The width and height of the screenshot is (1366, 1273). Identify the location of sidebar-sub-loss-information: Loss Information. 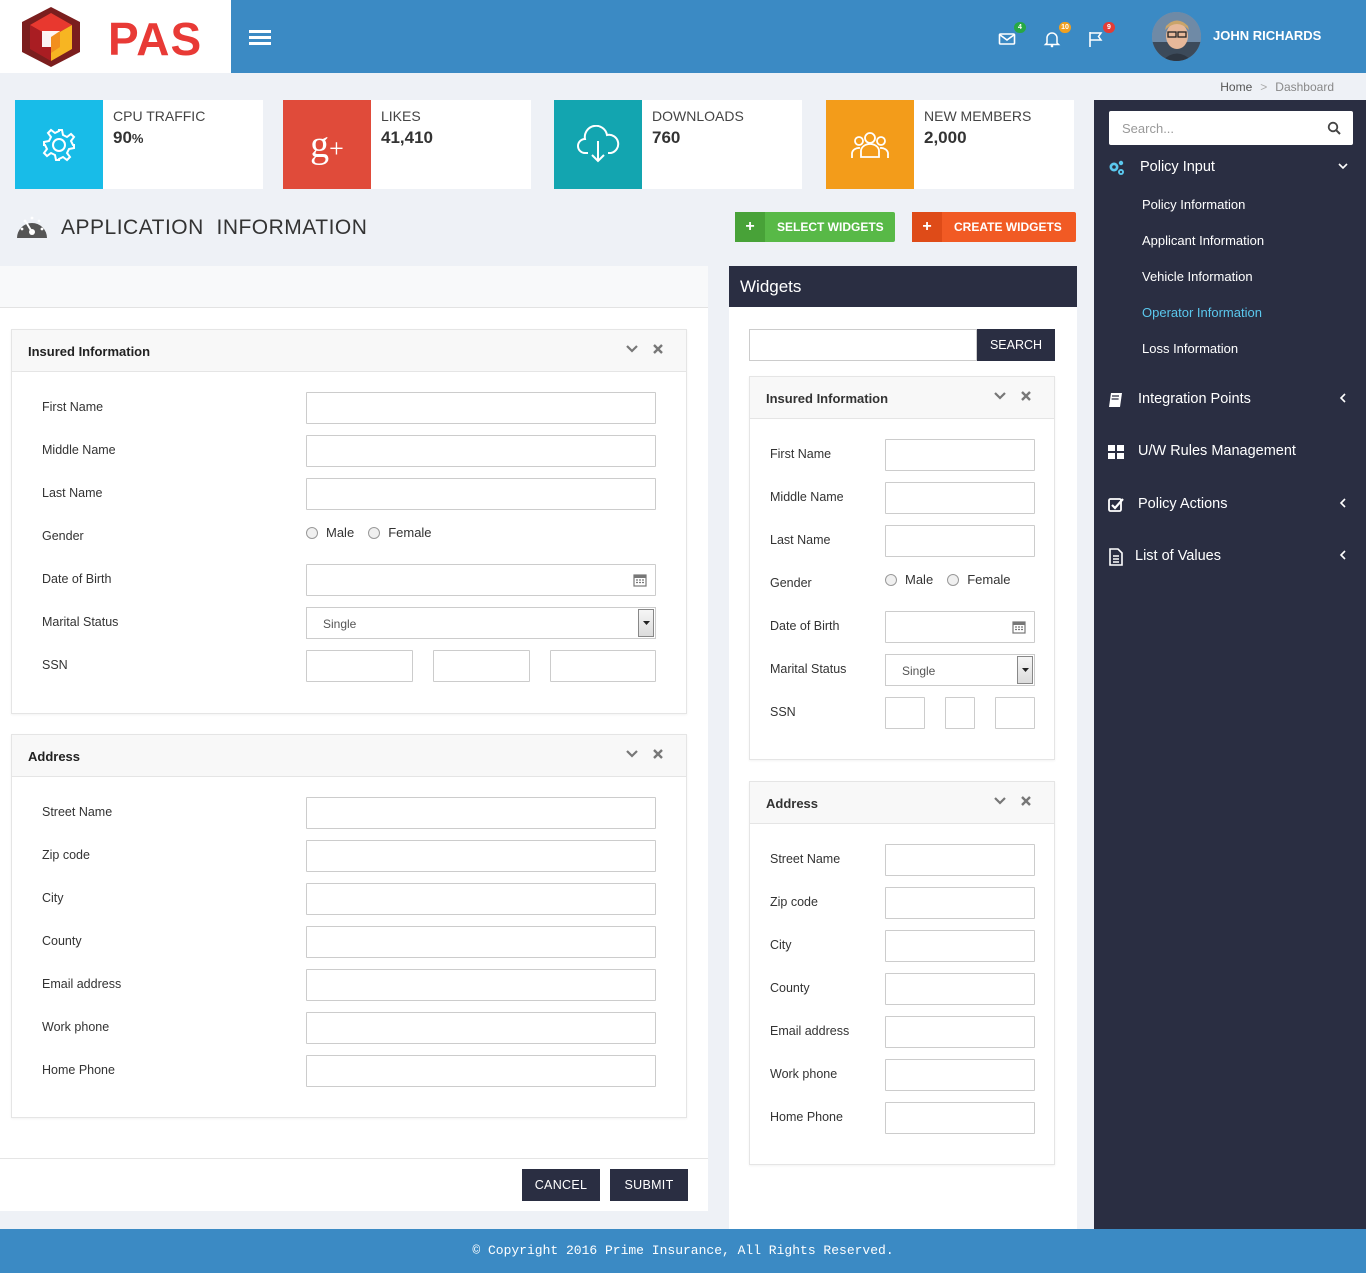
(1190, 348).